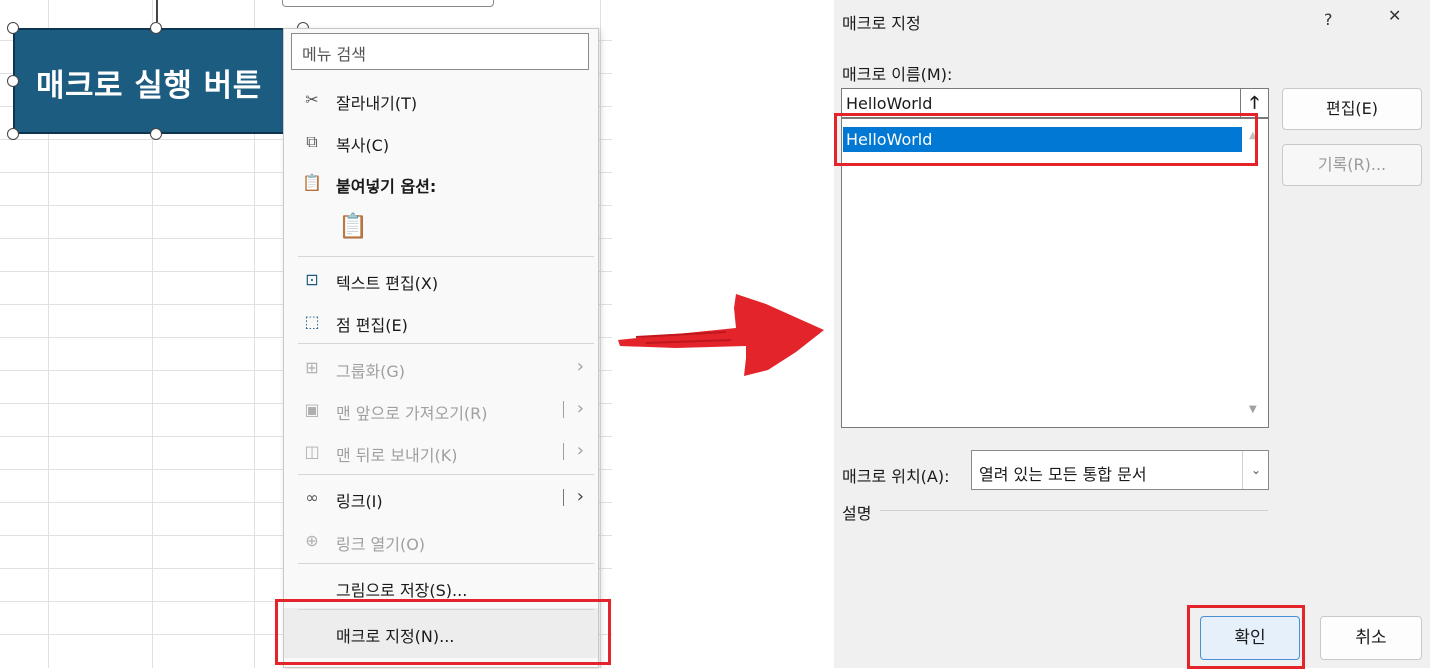 The width and height of the screenshot is (1430, 669). Describe the element at coordinates (897, 74) in the screenshot. I see `macro-name-label: 매크로 이름(M):` at that location.